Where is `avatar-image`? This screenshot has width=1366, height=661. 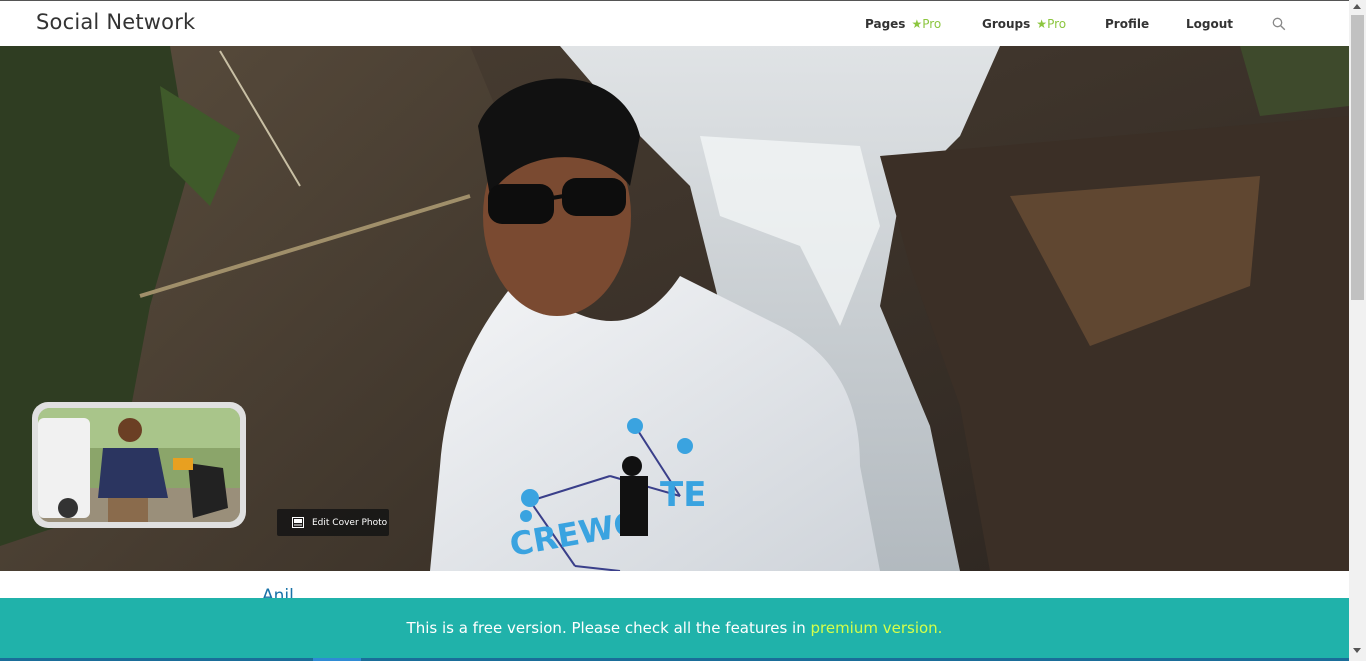 avatar-image is located at coordinates (139, 465).